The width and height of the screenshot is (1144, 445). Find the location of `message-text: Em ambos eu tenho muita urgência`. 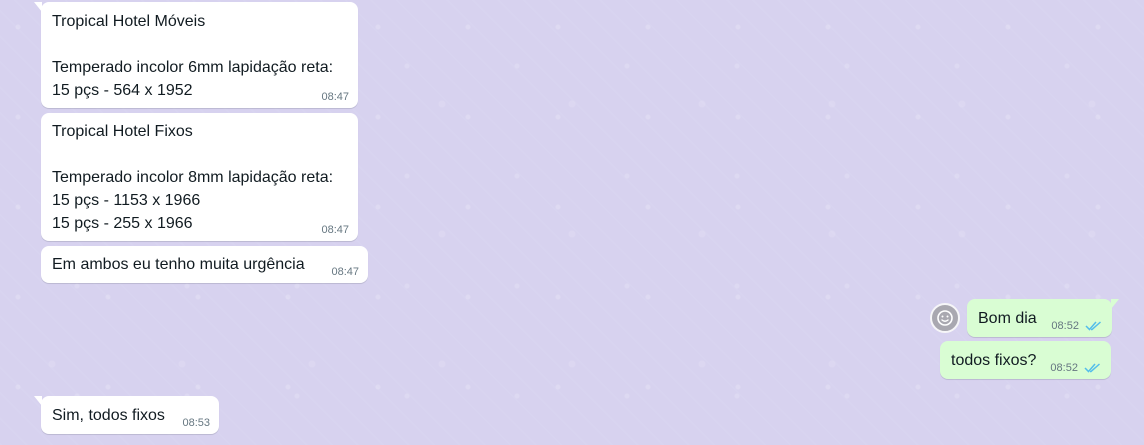

message-text: Em ambos eu tenho muita urgência is located at coordinates (178, 264).